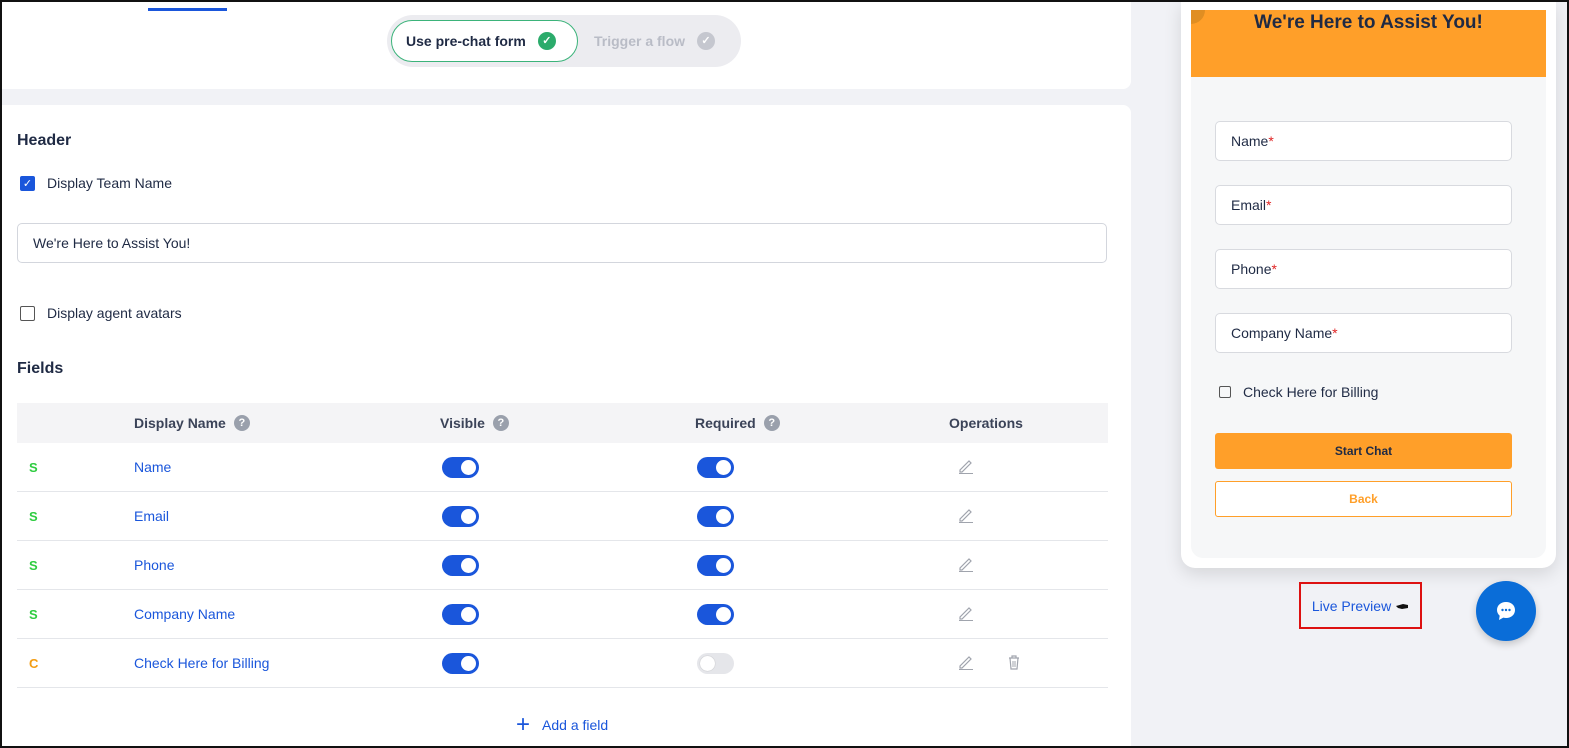 The image size is (1569, 748). I want to click on chat-launcher-button, so click(1506, 611).